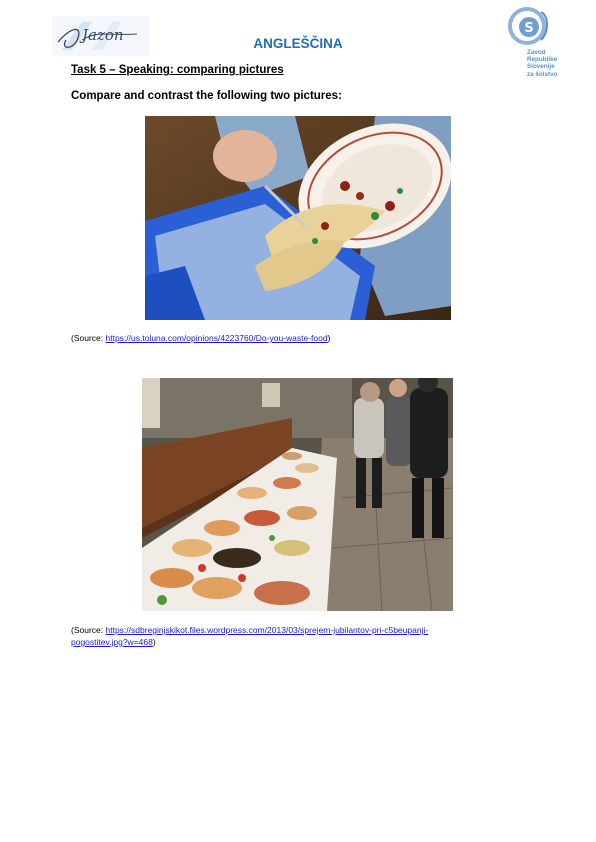  I want to click on source-2-link-line-2: pogostitev.jpg?w=468, so click(112, 642).